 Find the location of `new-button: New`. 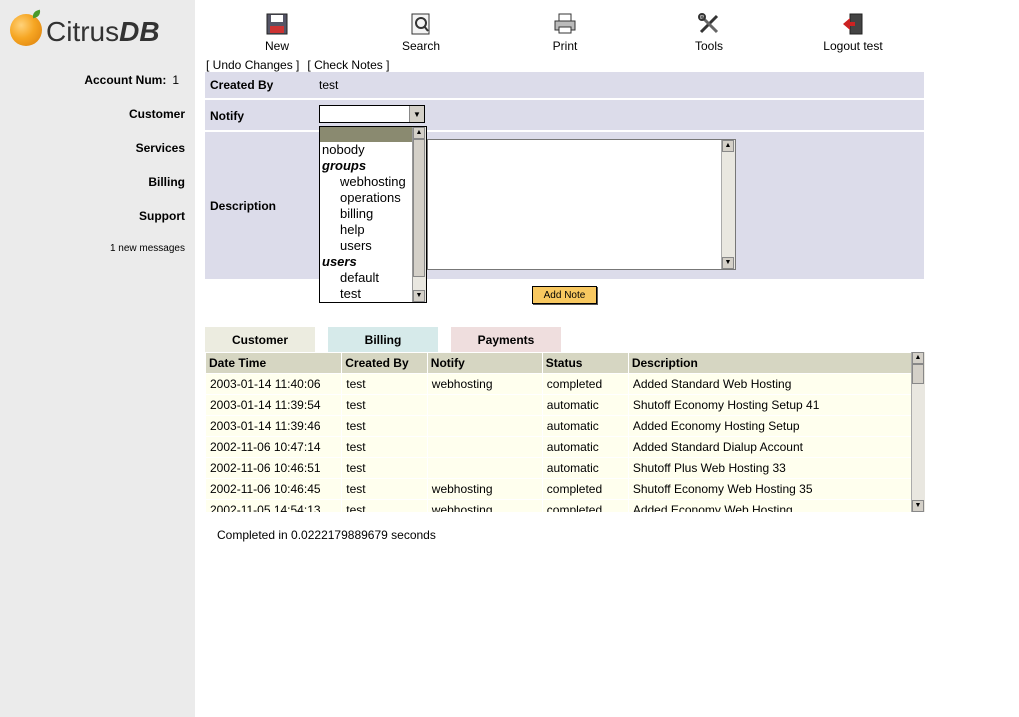

new-button: New is located at coordinates (277, 32).